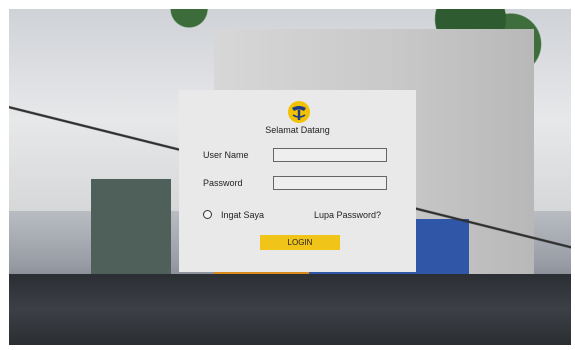  What do you see at coordinates (226, 155) in the screenshot?
I see `username-label: User Name` at bounding box center [226, 155].